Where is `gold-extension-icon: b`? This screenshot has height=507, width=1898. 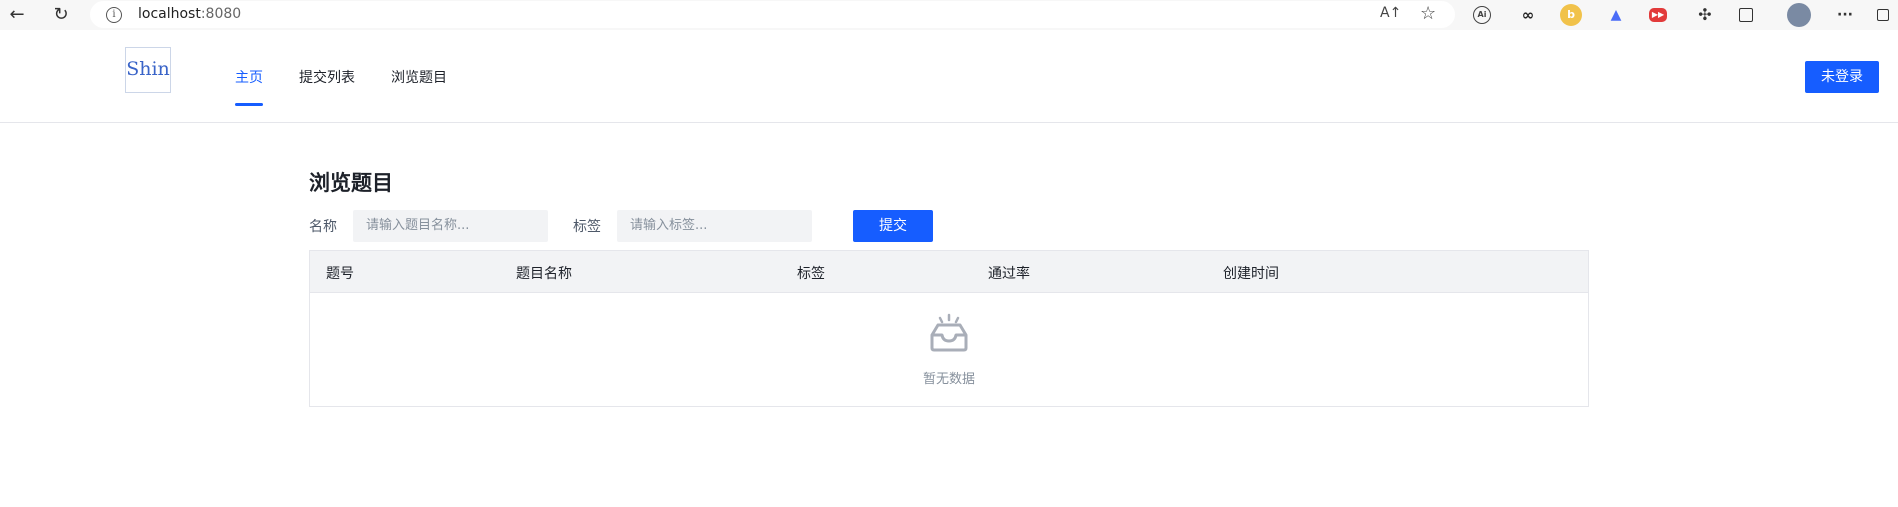
gold-extension-icon: b is located at coordinates (1571, 15).